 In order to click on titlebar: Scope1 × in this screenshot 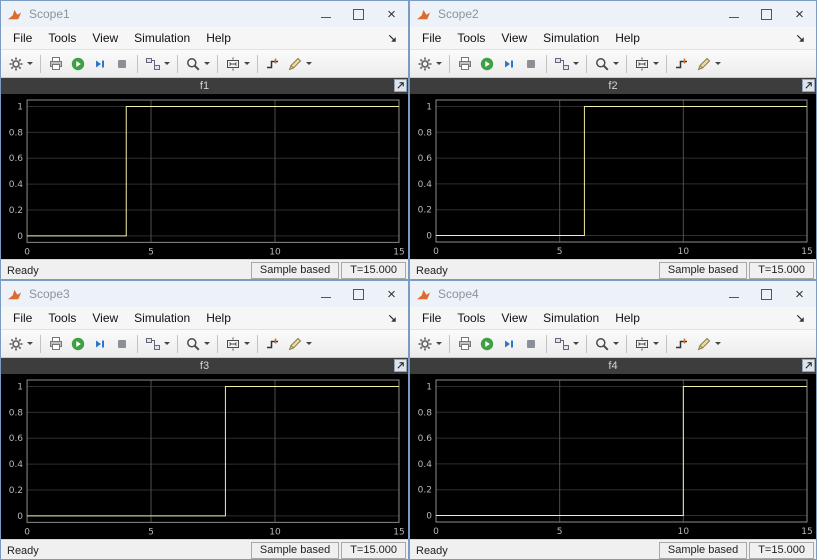, I will do `click(204, 14)`.